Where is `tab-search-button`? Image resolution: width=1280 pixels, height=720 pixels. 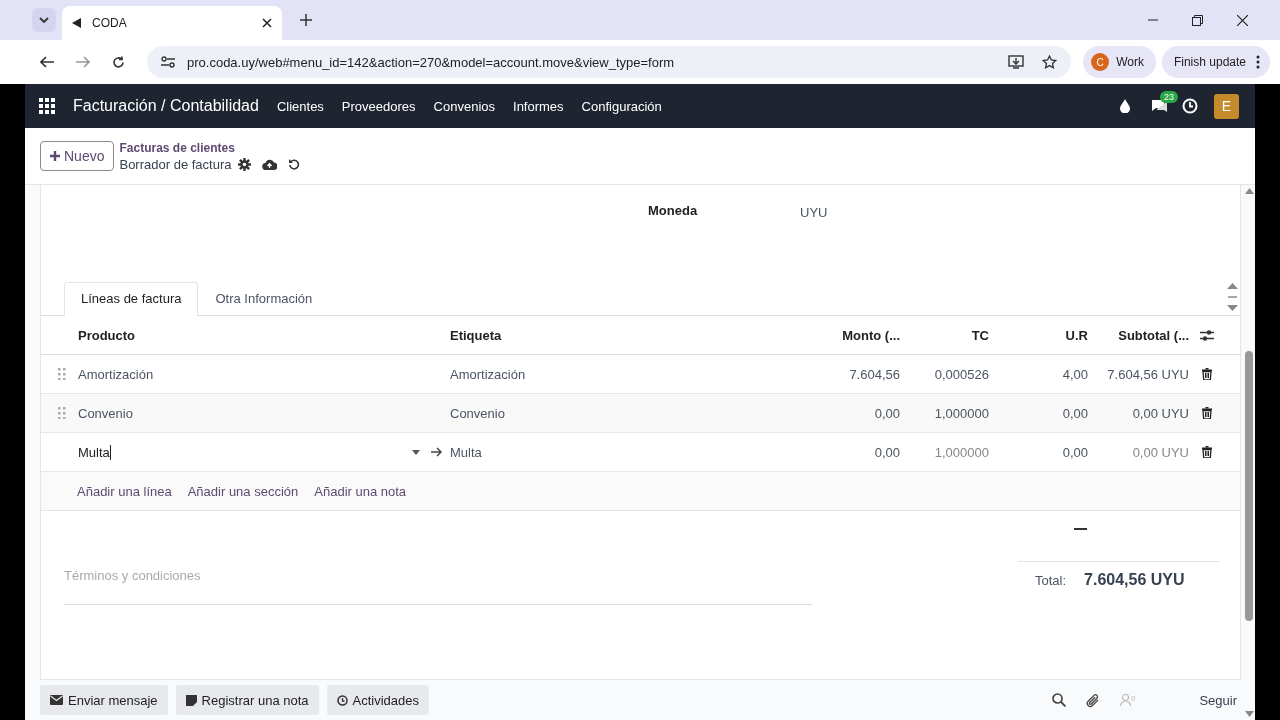 tab-search-button is located at coordinates (44, 20).